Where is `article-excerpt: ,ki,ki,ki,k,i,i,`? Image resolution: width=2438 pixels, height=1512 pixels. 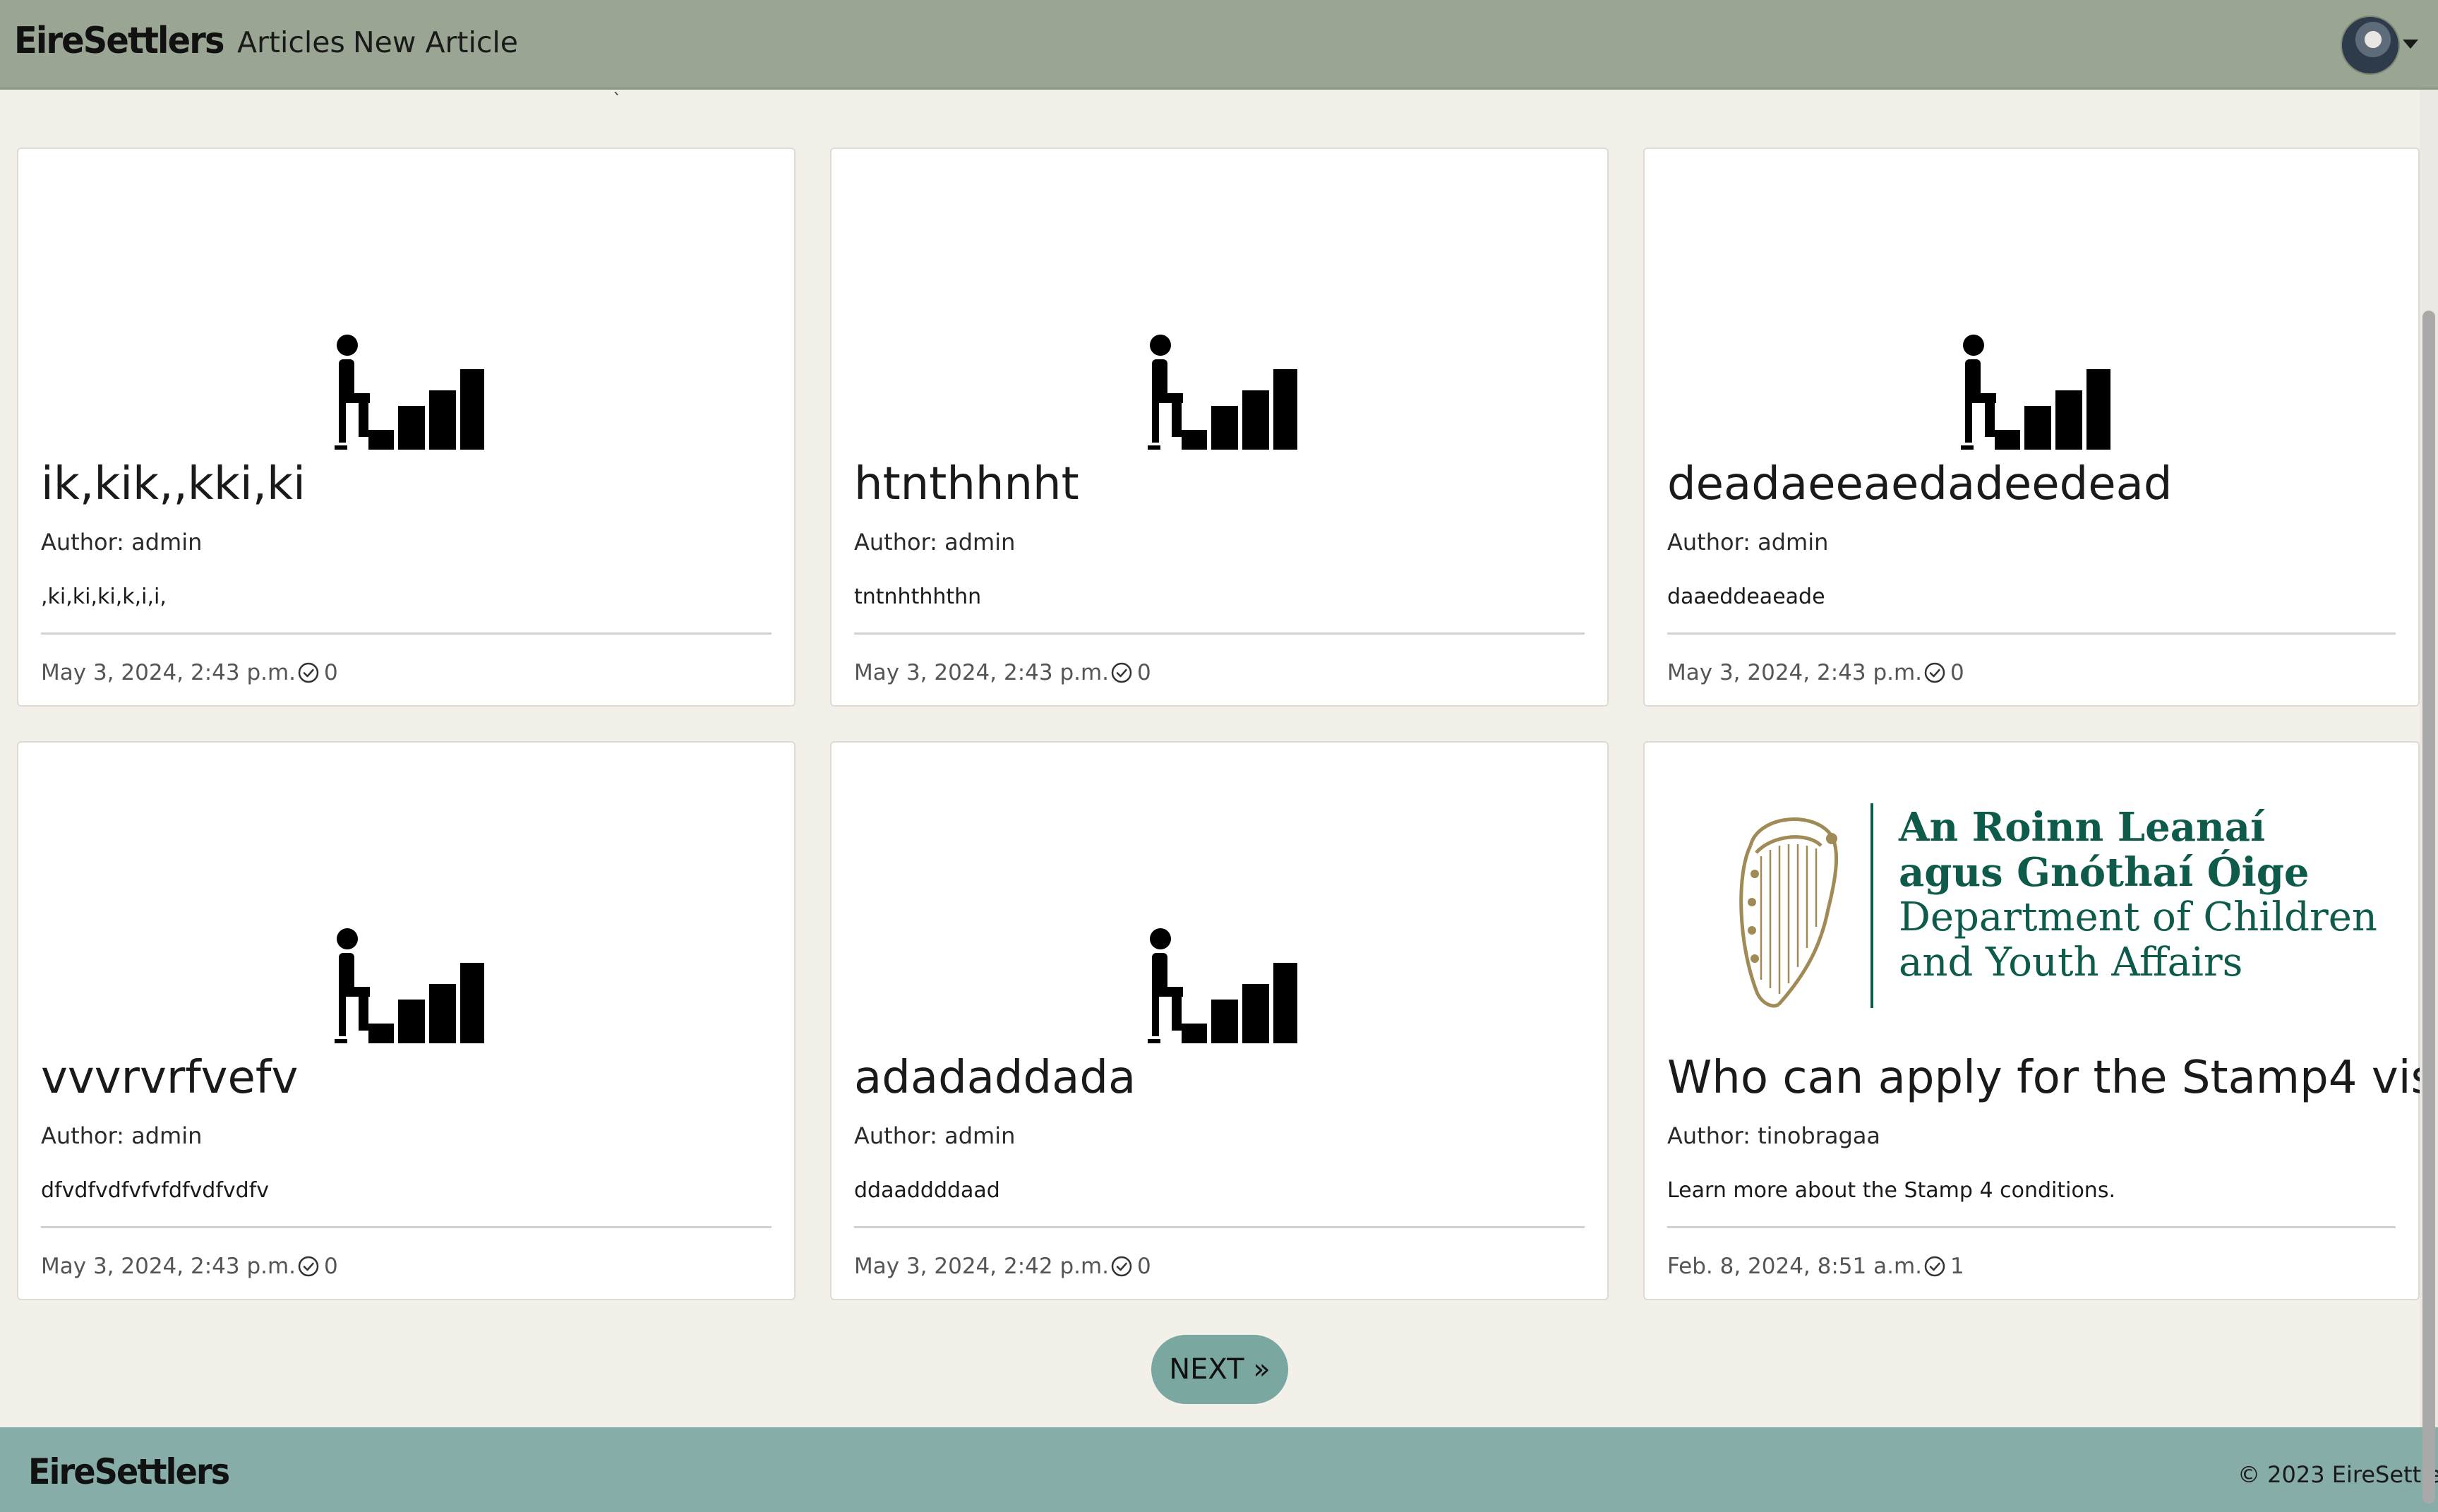 article-excerpt: ,ki,ki,ki,k,i,i, is located at coordinates (104, 597).